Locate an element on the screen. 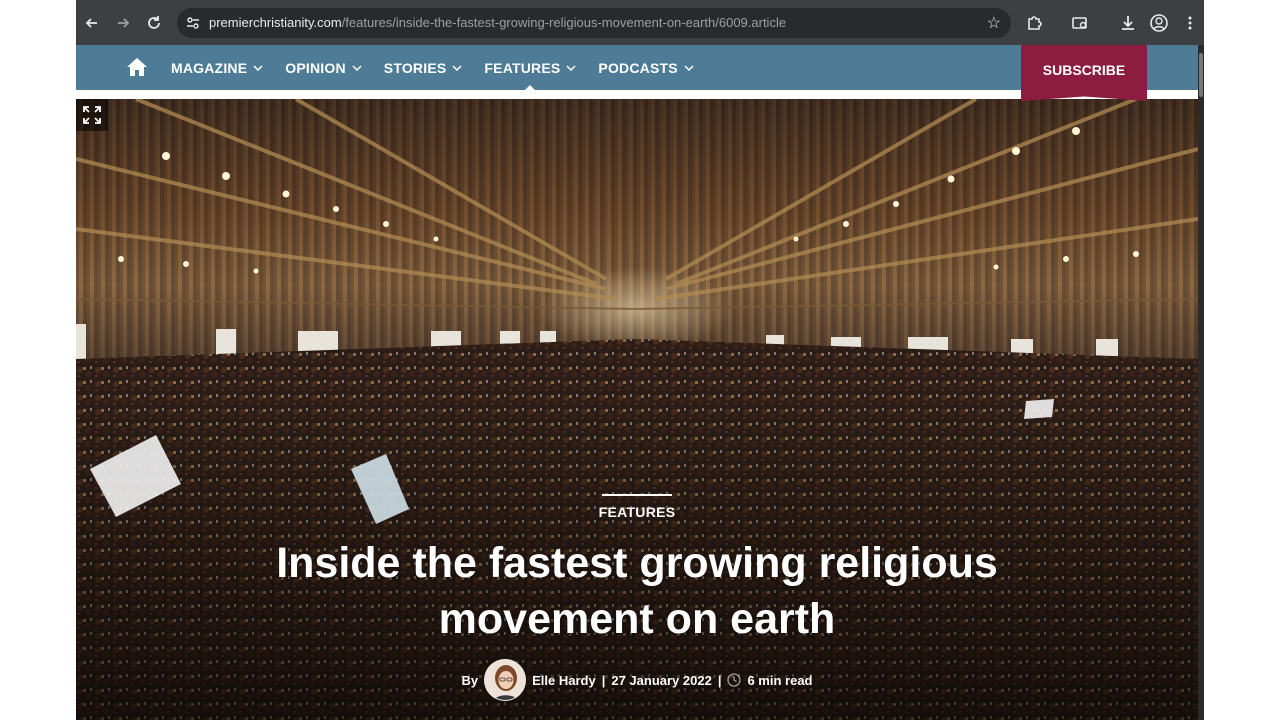 This screenshot has height=720, width=1280. download-icon is located at coordinates (1128, 23).